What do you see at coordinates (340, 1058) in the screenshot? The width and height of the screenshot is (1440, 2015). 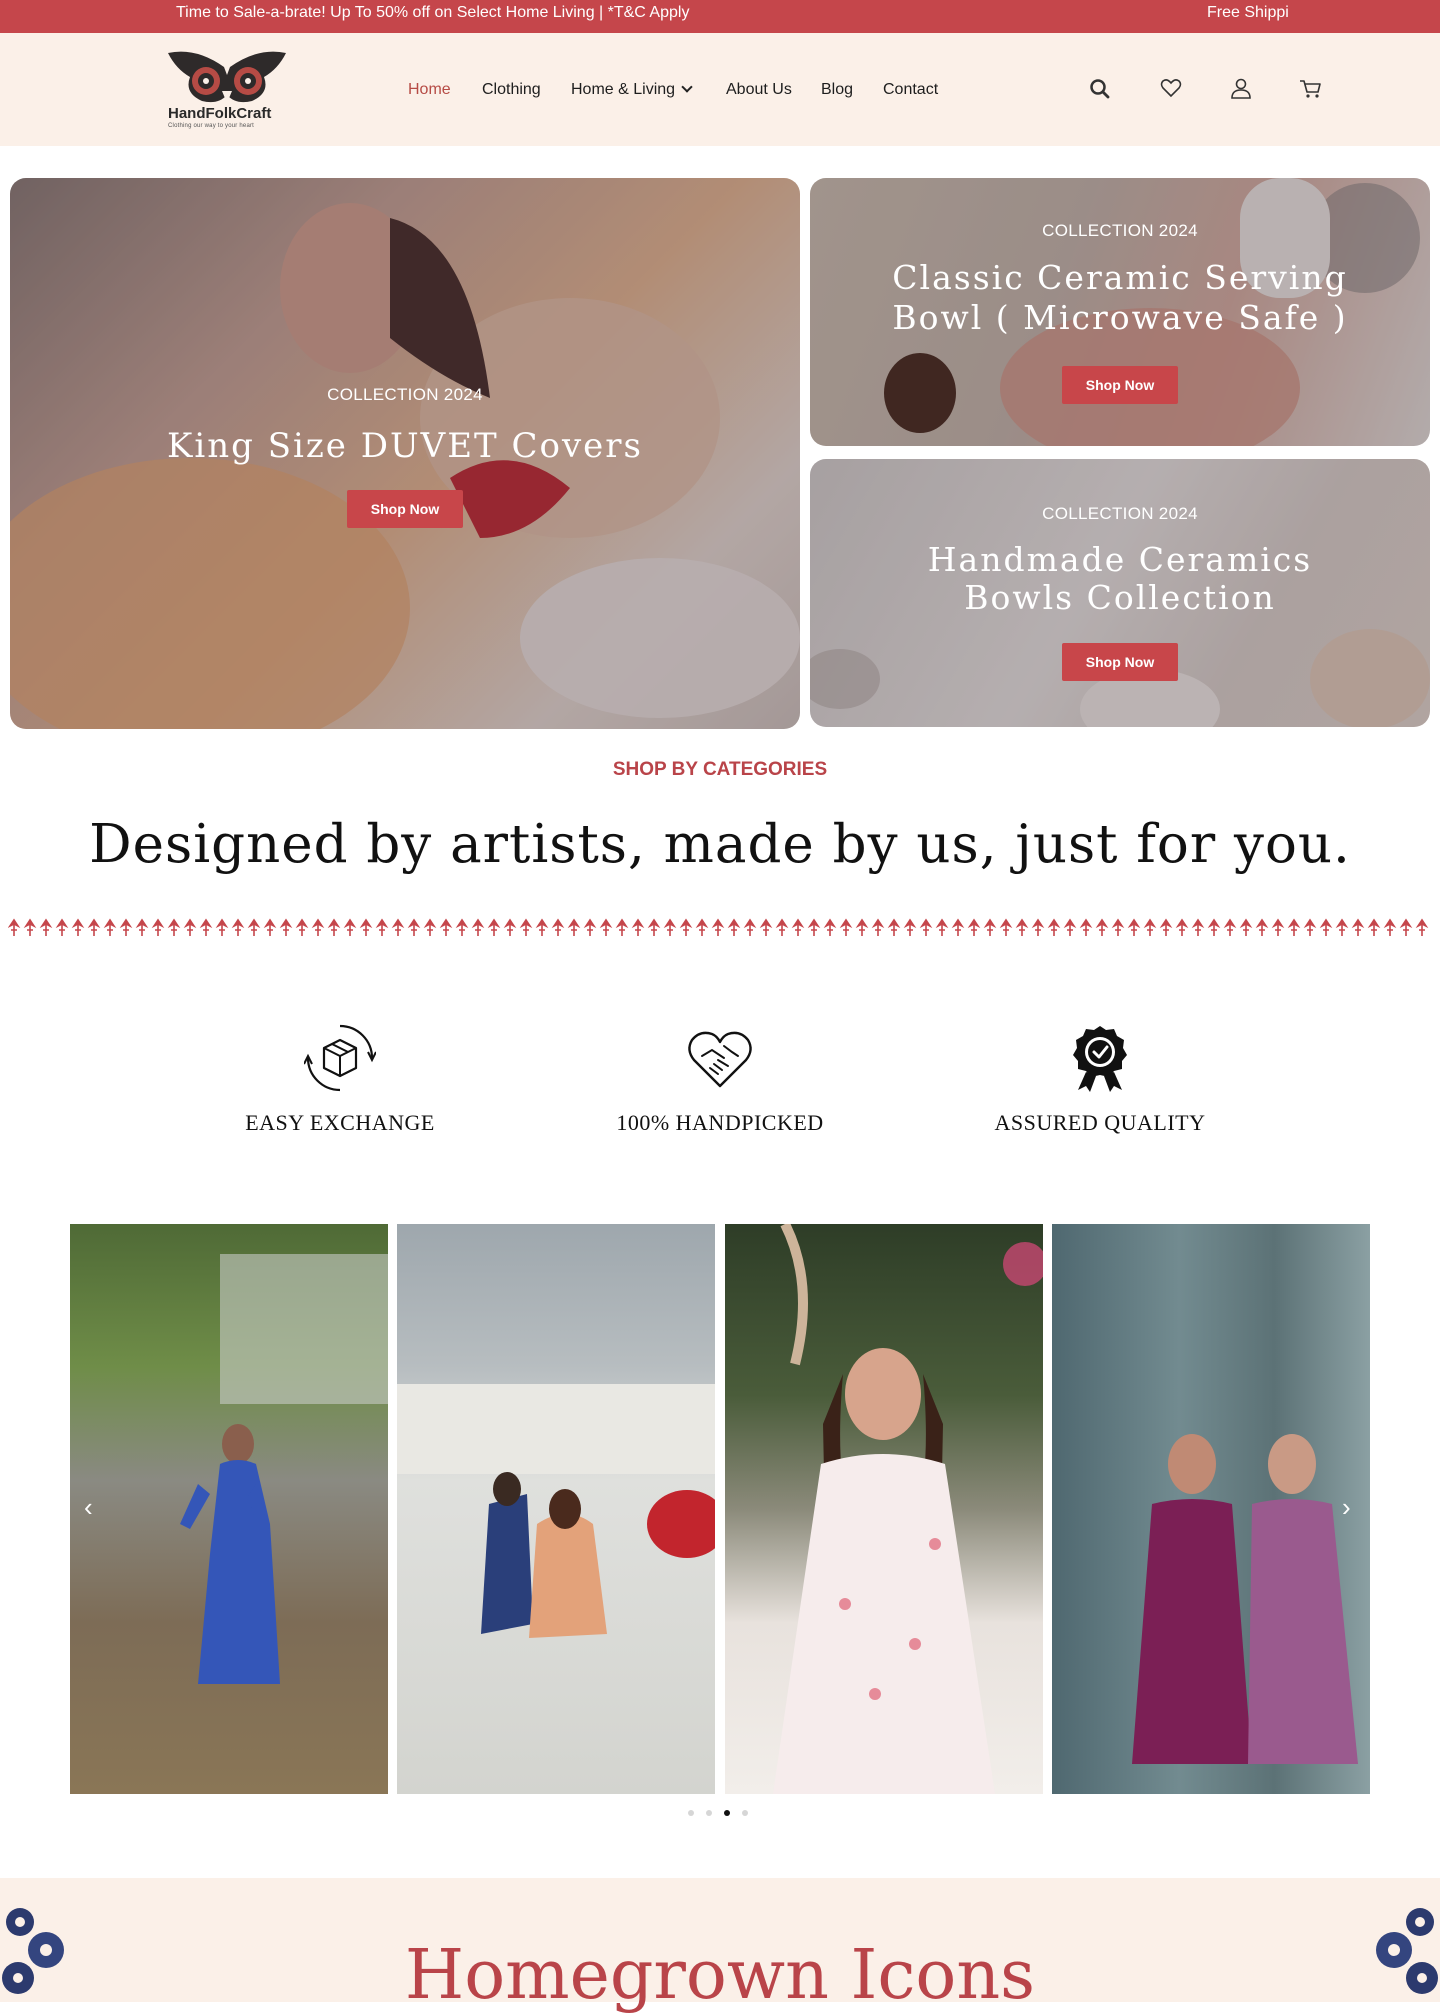 I see `box-exchange-icon` at bounding box center [340, 1058].